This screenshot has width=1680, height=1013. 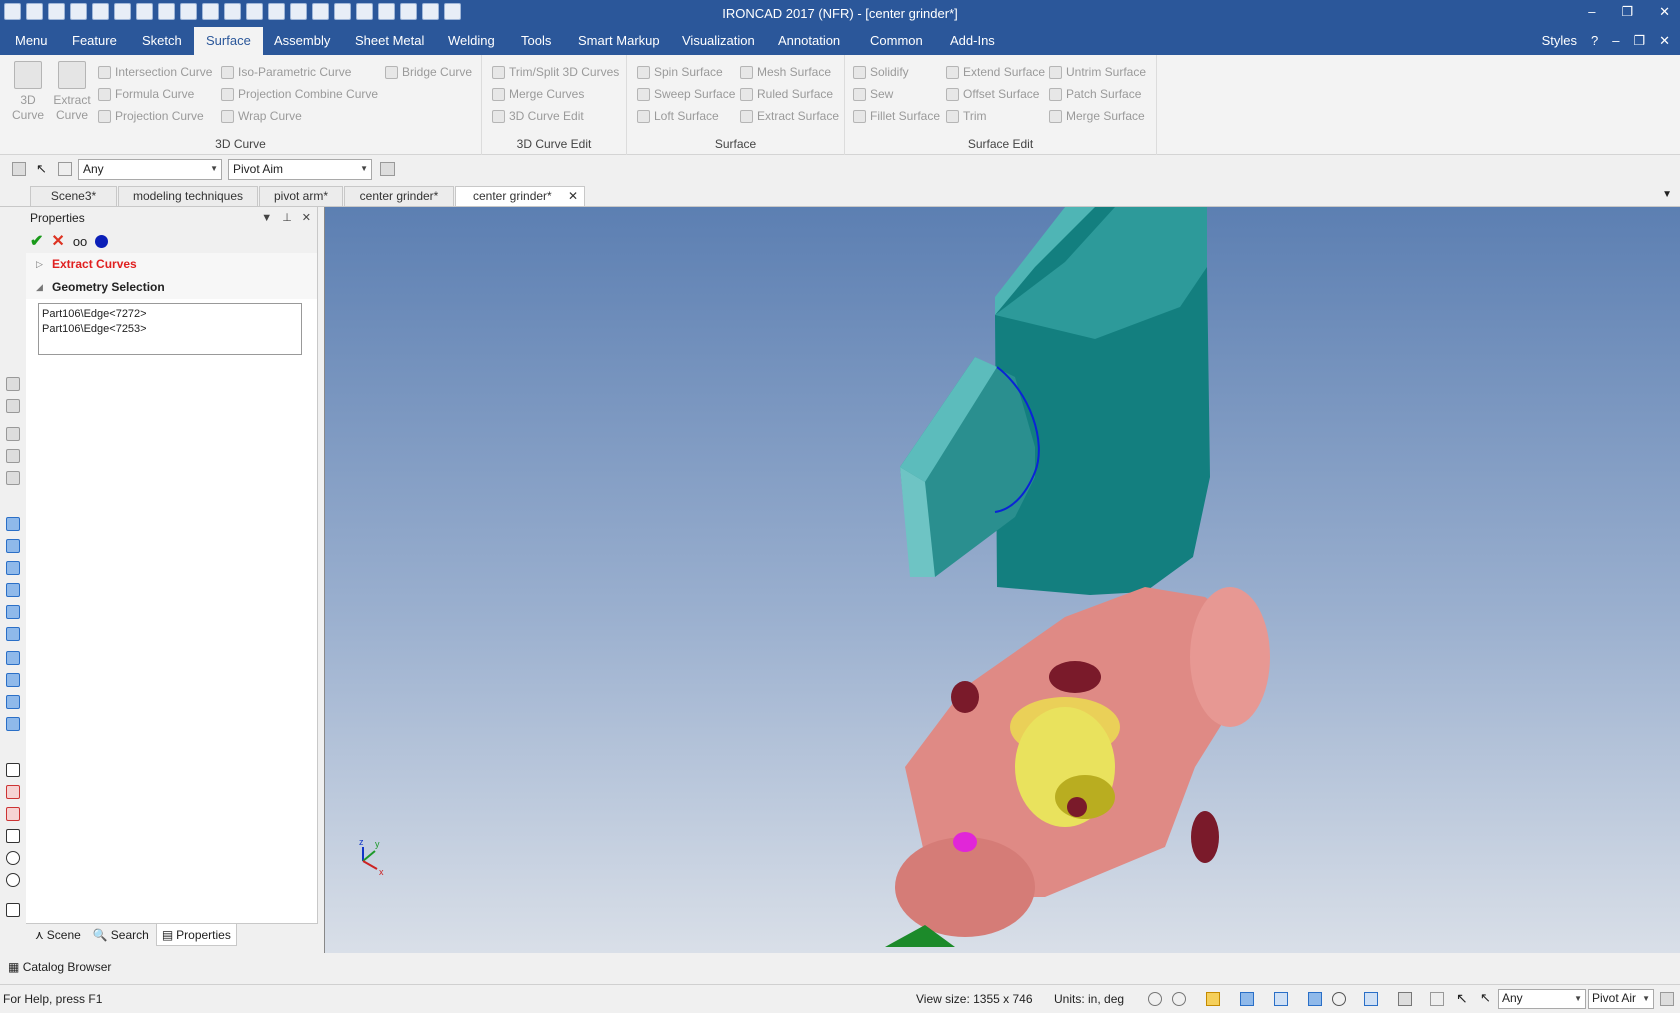 What do you see at coordinates (1485, 998) in the screenshot?
I see `selection-filter-icon: ↖` at bounding box center [1485, 998].